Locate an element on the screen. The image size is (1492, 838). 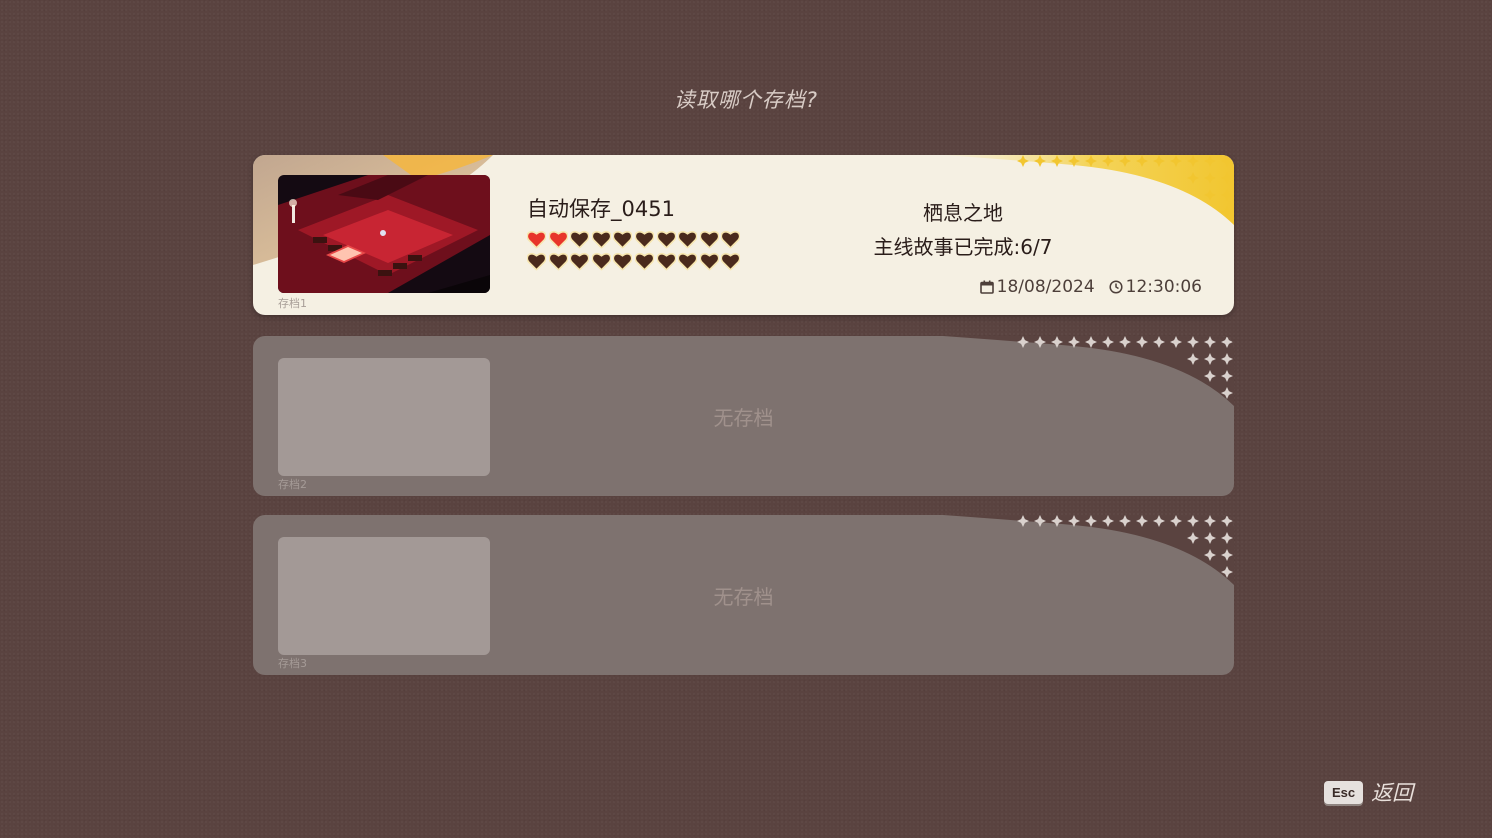
save-name: 自动保存_0451 is located at coordinates (601, 209).